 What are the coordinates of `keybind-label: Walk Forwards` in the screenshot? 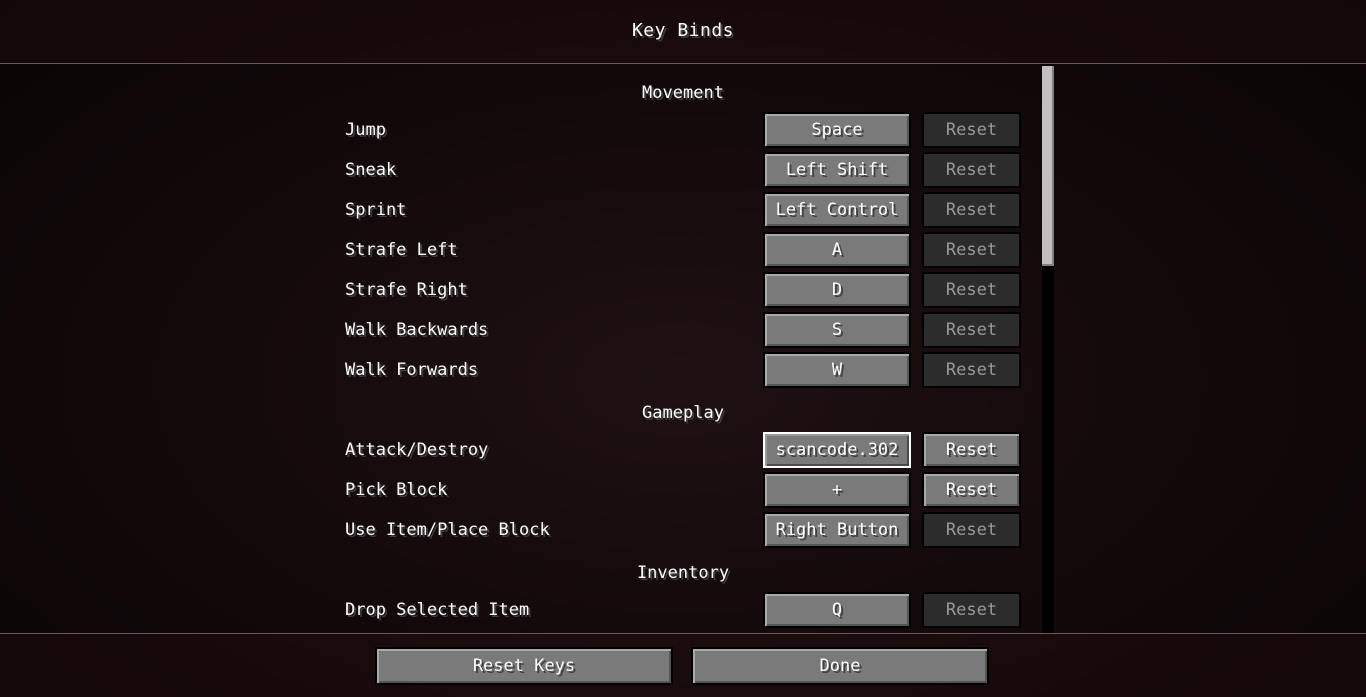 It's located at (412, 370).